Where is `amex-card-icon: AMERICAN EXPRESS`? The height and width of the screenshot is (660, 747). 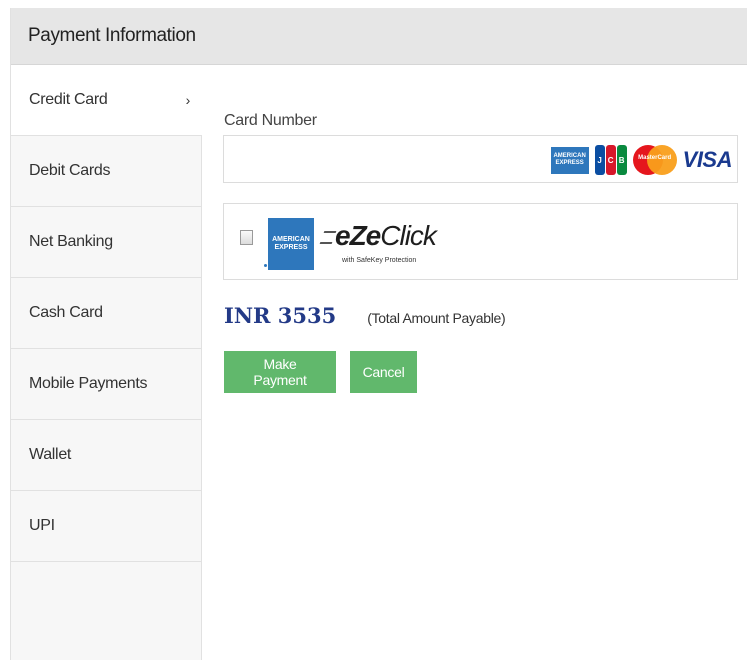 amex-card-icon: AMERICAN EXPRESS is located at coordinates (291, 244).